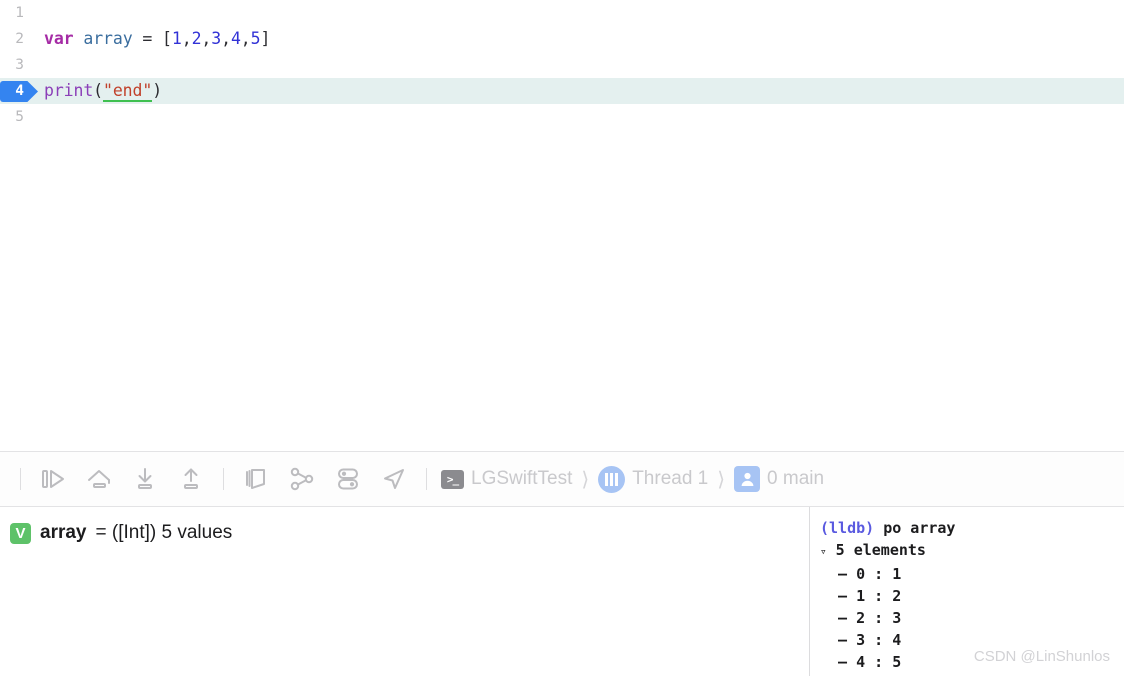  Describe the element at coordinates (216, 38) in the screenshot. I see `token-num: 3` at that location.